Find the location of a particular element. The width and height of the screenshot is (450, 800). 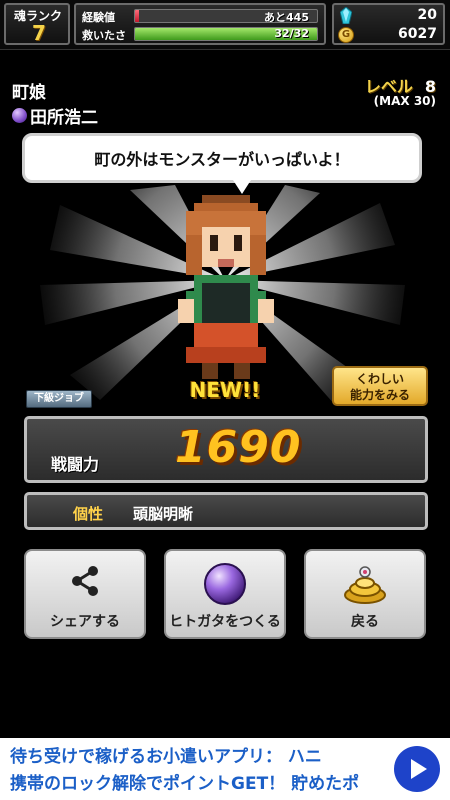

progress-panel: 経験値 あと445 救いたさ 32/32 is located at coordinates (200, 24).